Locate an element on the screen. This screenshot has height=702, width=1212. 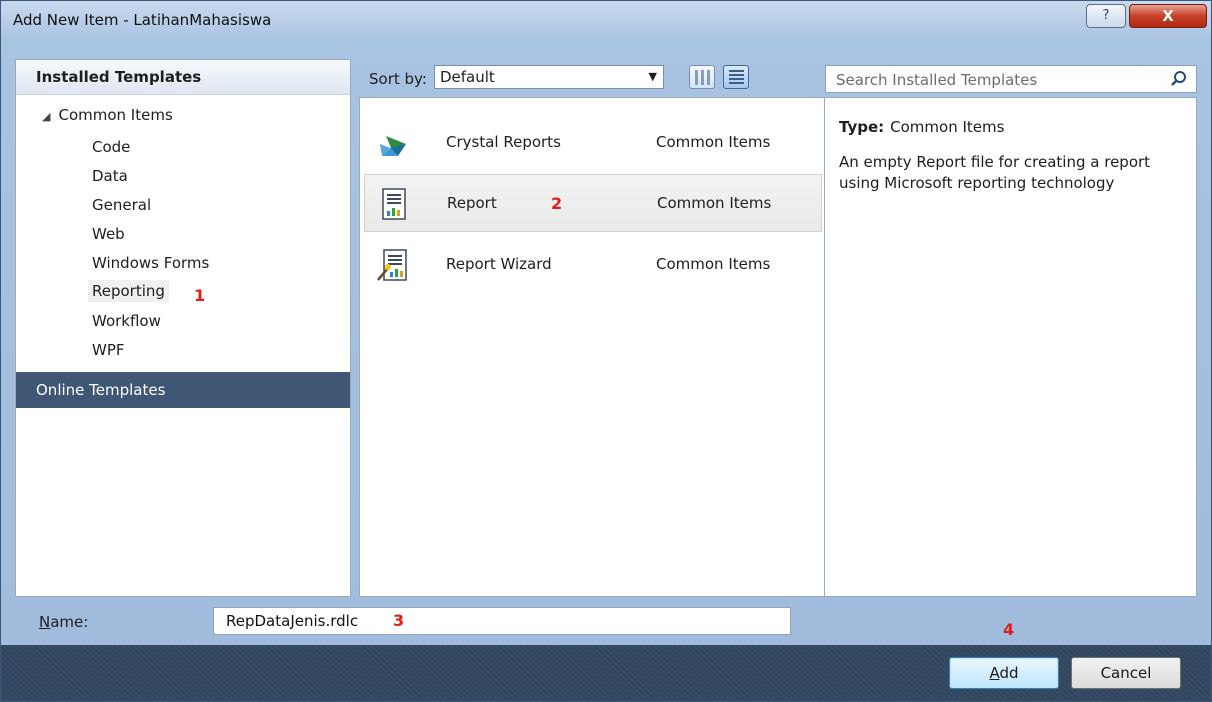
tree-item-data: Data is located at coordinates (110, 176).